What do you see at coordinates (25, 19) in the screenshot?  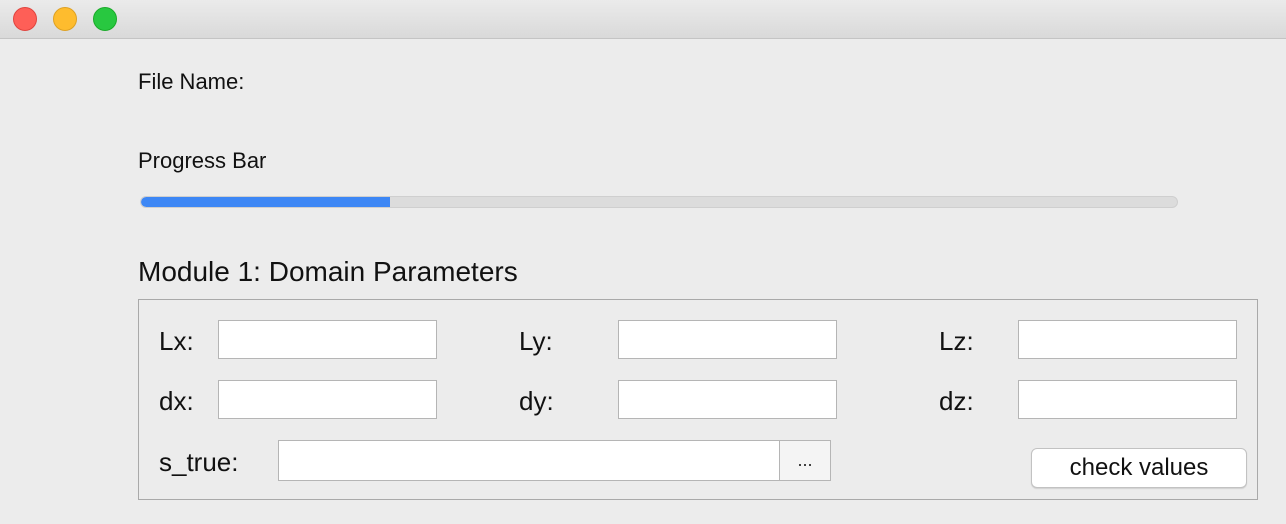 I see `close-button` at bounding box center [25, 19].